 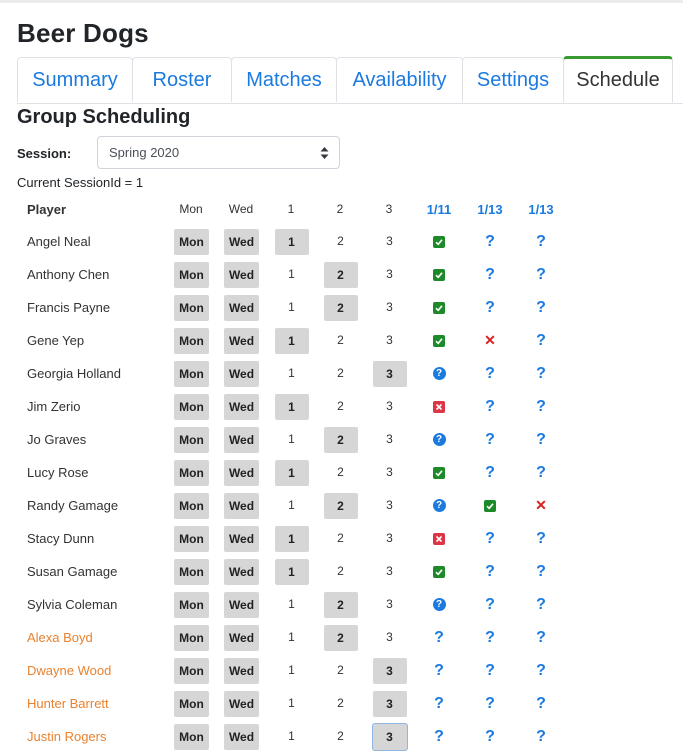 I want to click on header-date-2: 1/13, so click(x=490, y=209).